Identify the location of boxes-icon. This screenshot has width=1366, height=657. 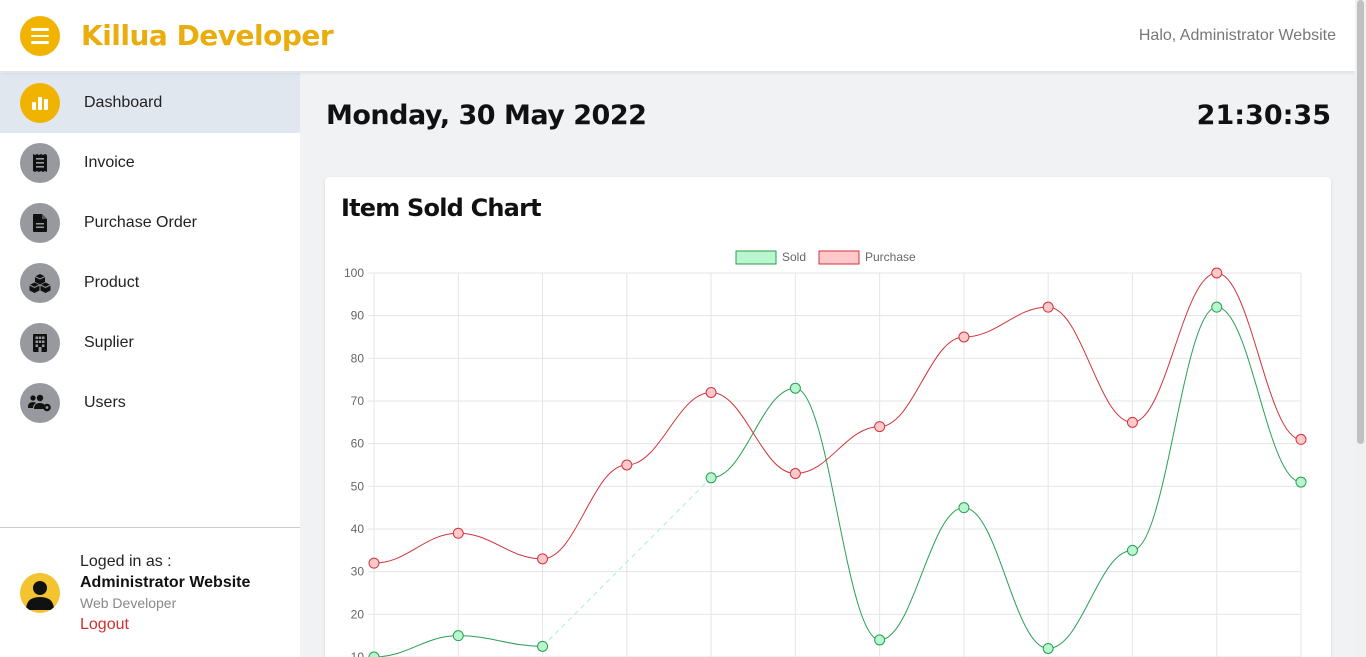
(40, 283).